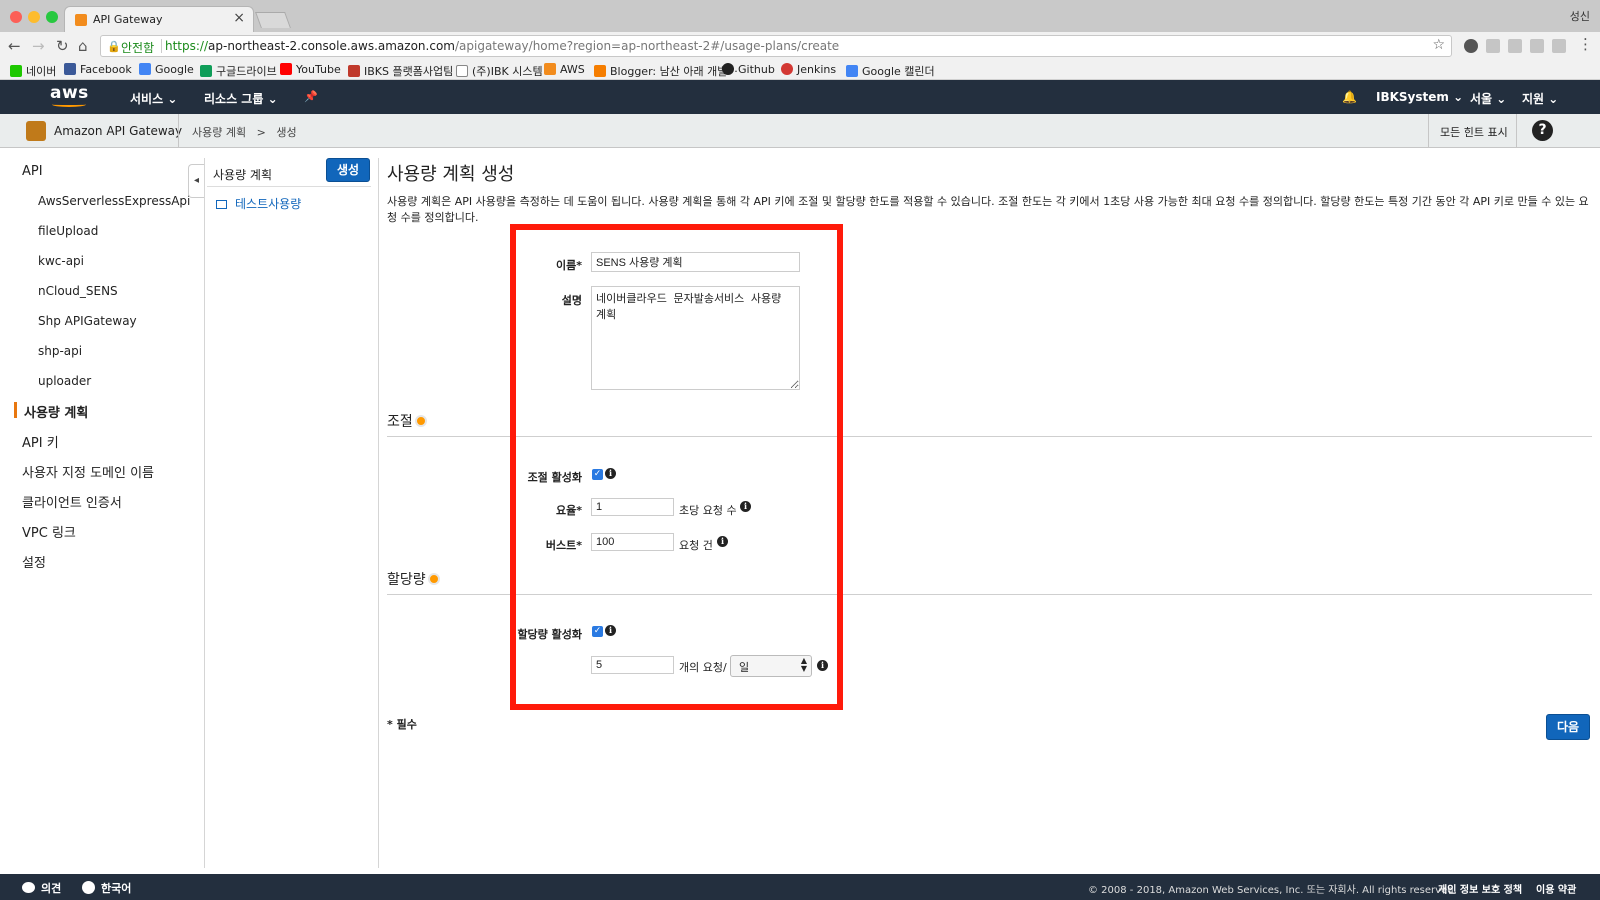 The height and width of the screenshot is (900, 1600). Describe the element at coordinates (331, 46) in the screenshot. I see `url-host: ap-northeast-2.console.aws.amazon.com` at that location.